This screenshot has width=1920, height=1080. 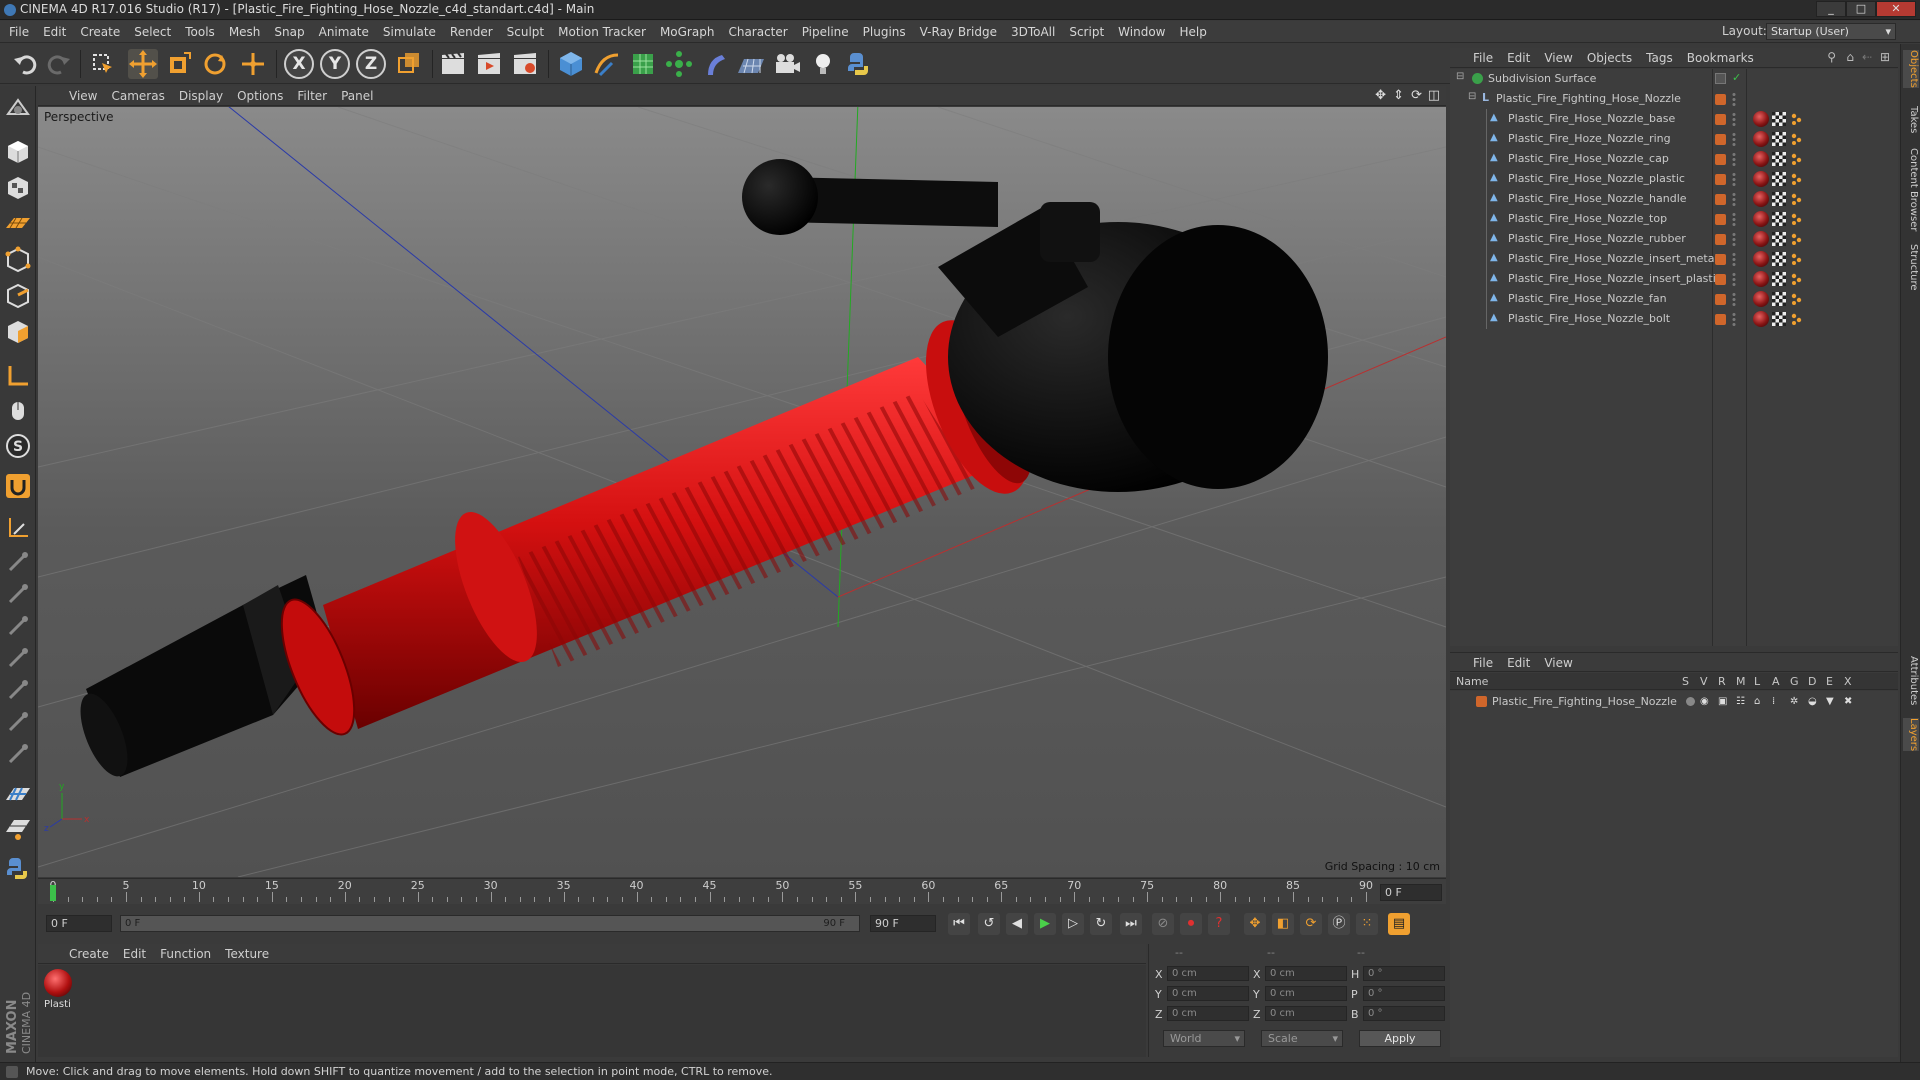 What do you see at coordinates (18, 828) in the screenshot?
I see `uv-points-button` at bounding box center [18, 828].